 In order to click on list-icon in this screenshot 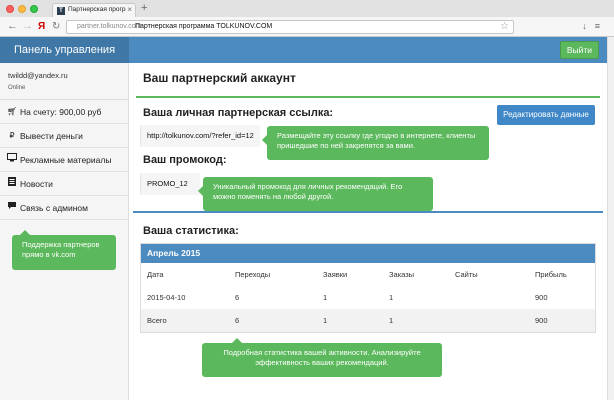, I will do `click(12, 184)`.